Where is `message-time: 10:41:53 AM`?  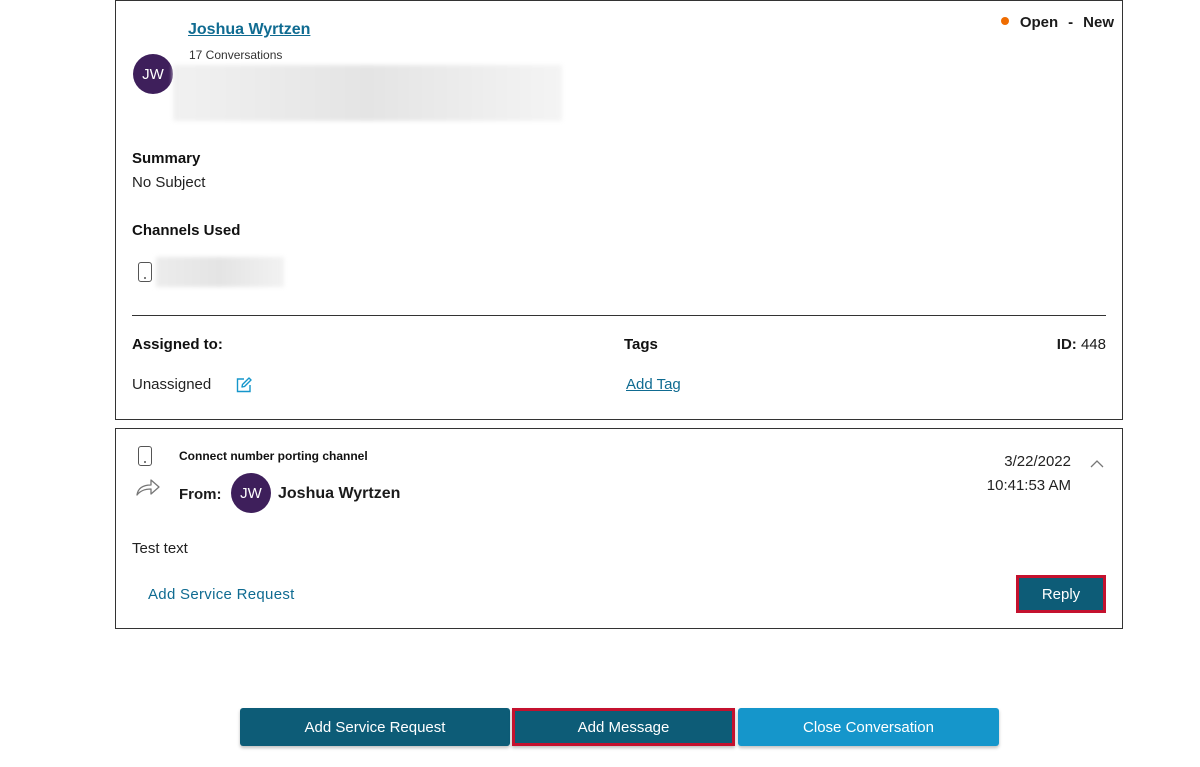
message-time: 10:41:53 AM is located at coordinates (1028, 485).